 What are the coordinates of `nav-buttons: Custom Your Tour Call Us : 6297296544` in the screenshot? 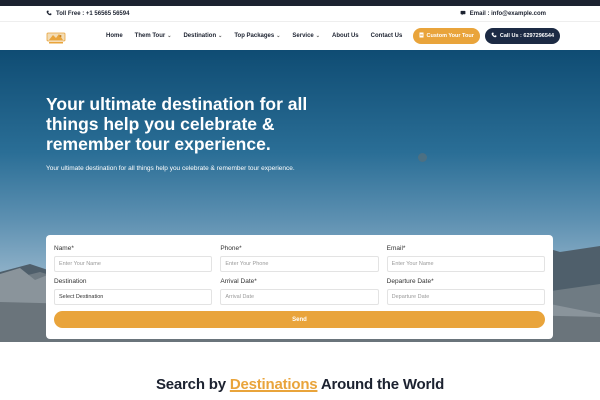 It's located at (486, 36).